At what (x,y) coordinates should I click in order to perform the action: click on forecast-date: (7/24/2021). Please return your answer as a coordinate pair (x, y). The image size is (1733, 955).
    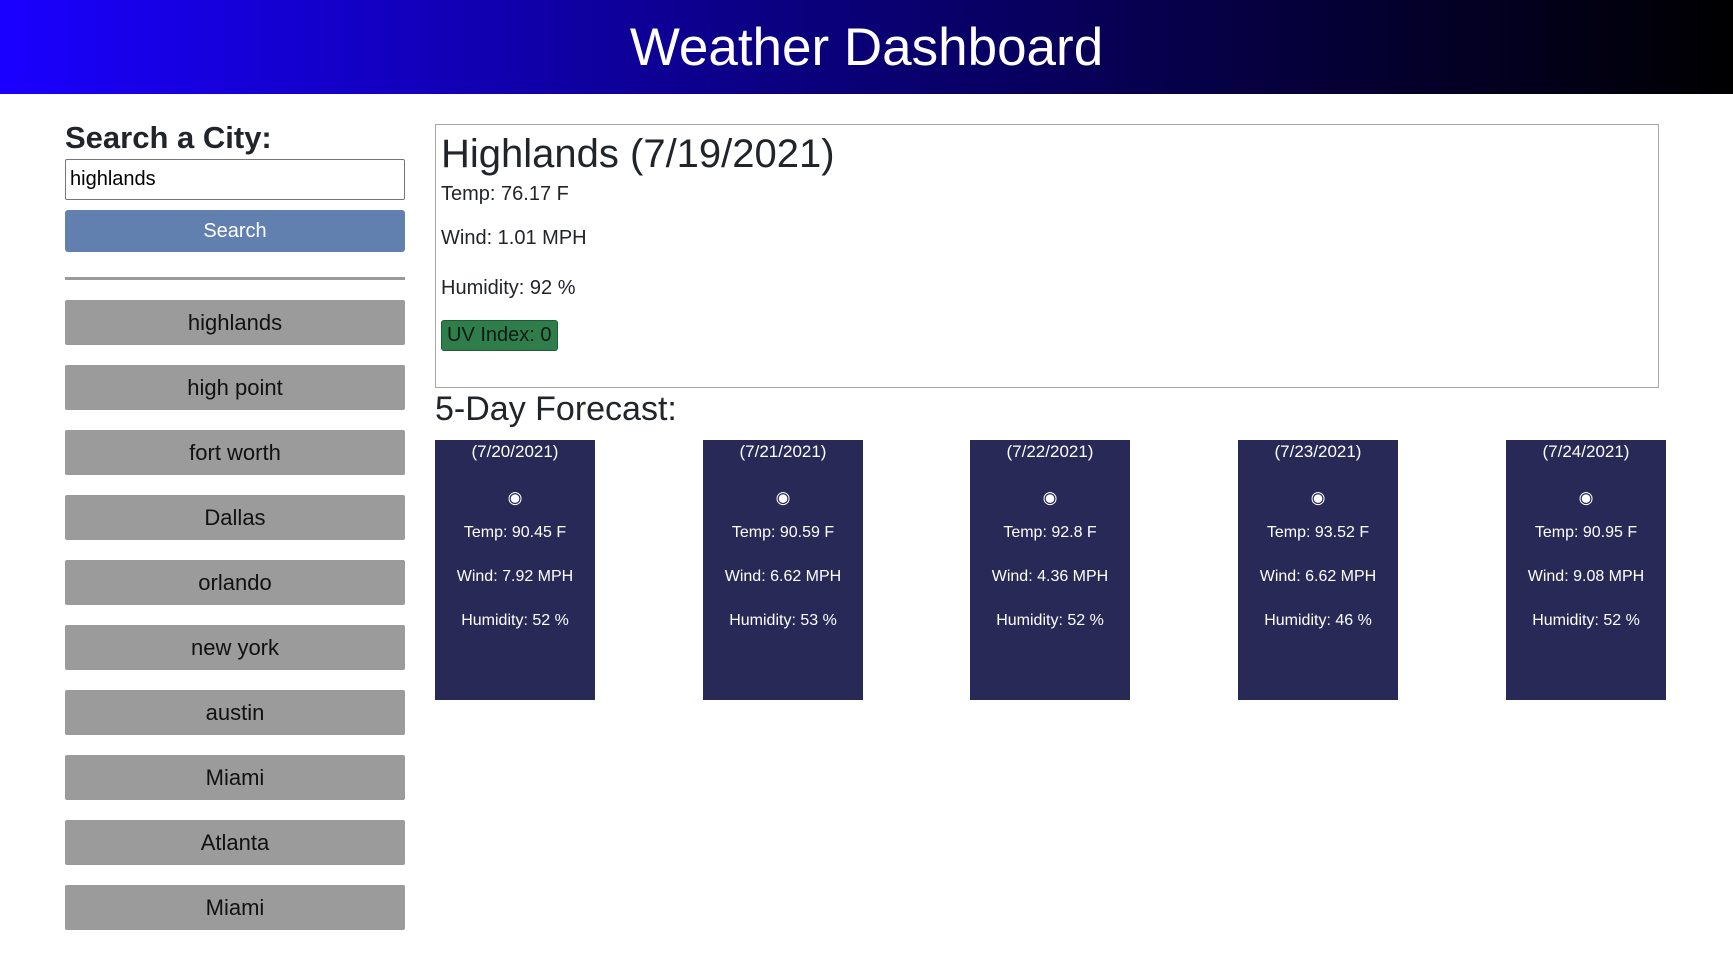
    Looking at the image, I should click on (1586, 451).